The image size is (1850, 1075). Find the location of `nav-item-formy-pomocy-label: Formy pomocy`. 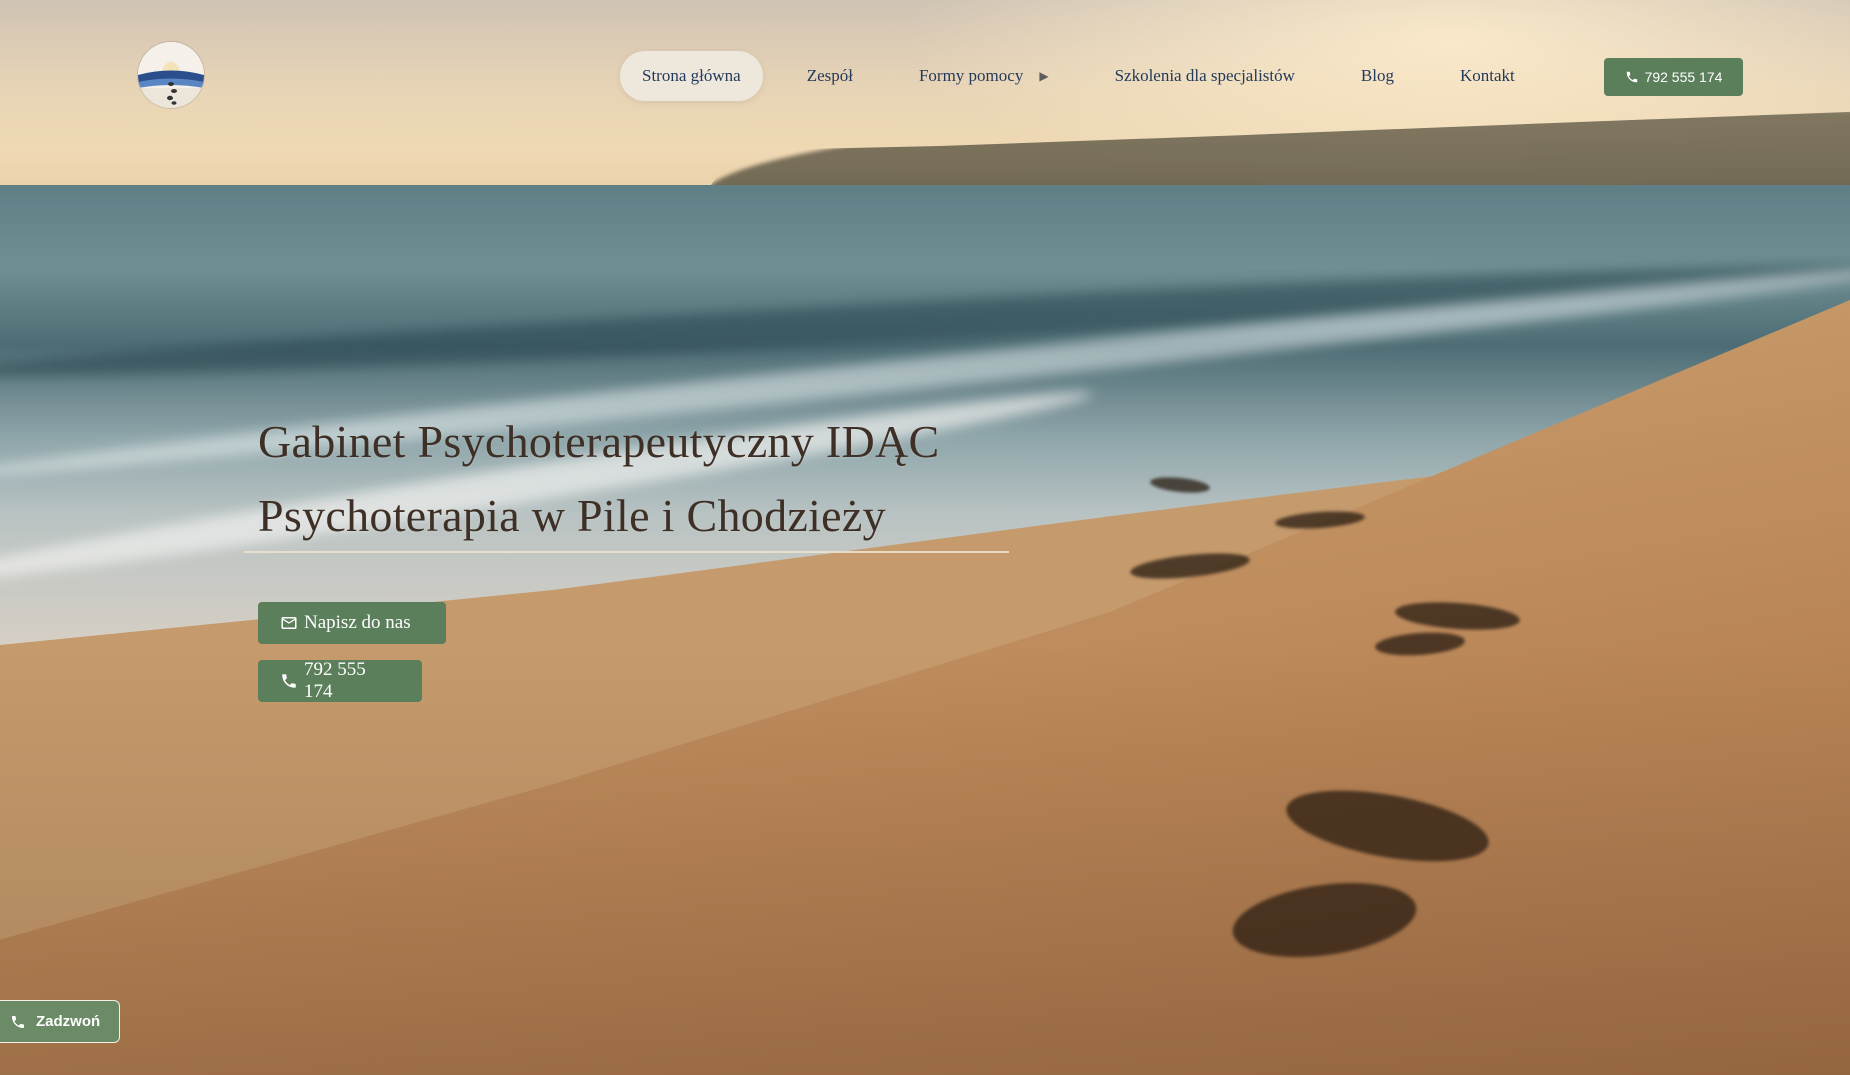

nav-item-formy-pomocy-label: Formy pomocy is located at coordinates (971, 75).